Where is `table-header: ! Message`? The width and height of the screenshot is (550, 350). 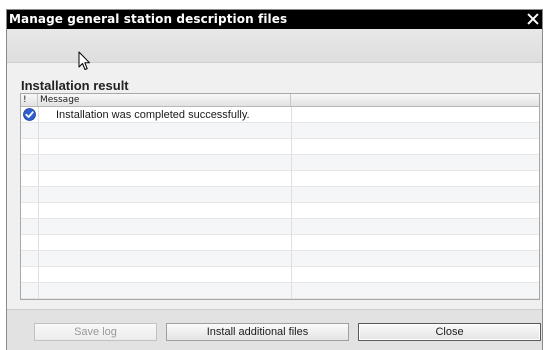
table-header: ! Message is located at coordinates (280, 100).